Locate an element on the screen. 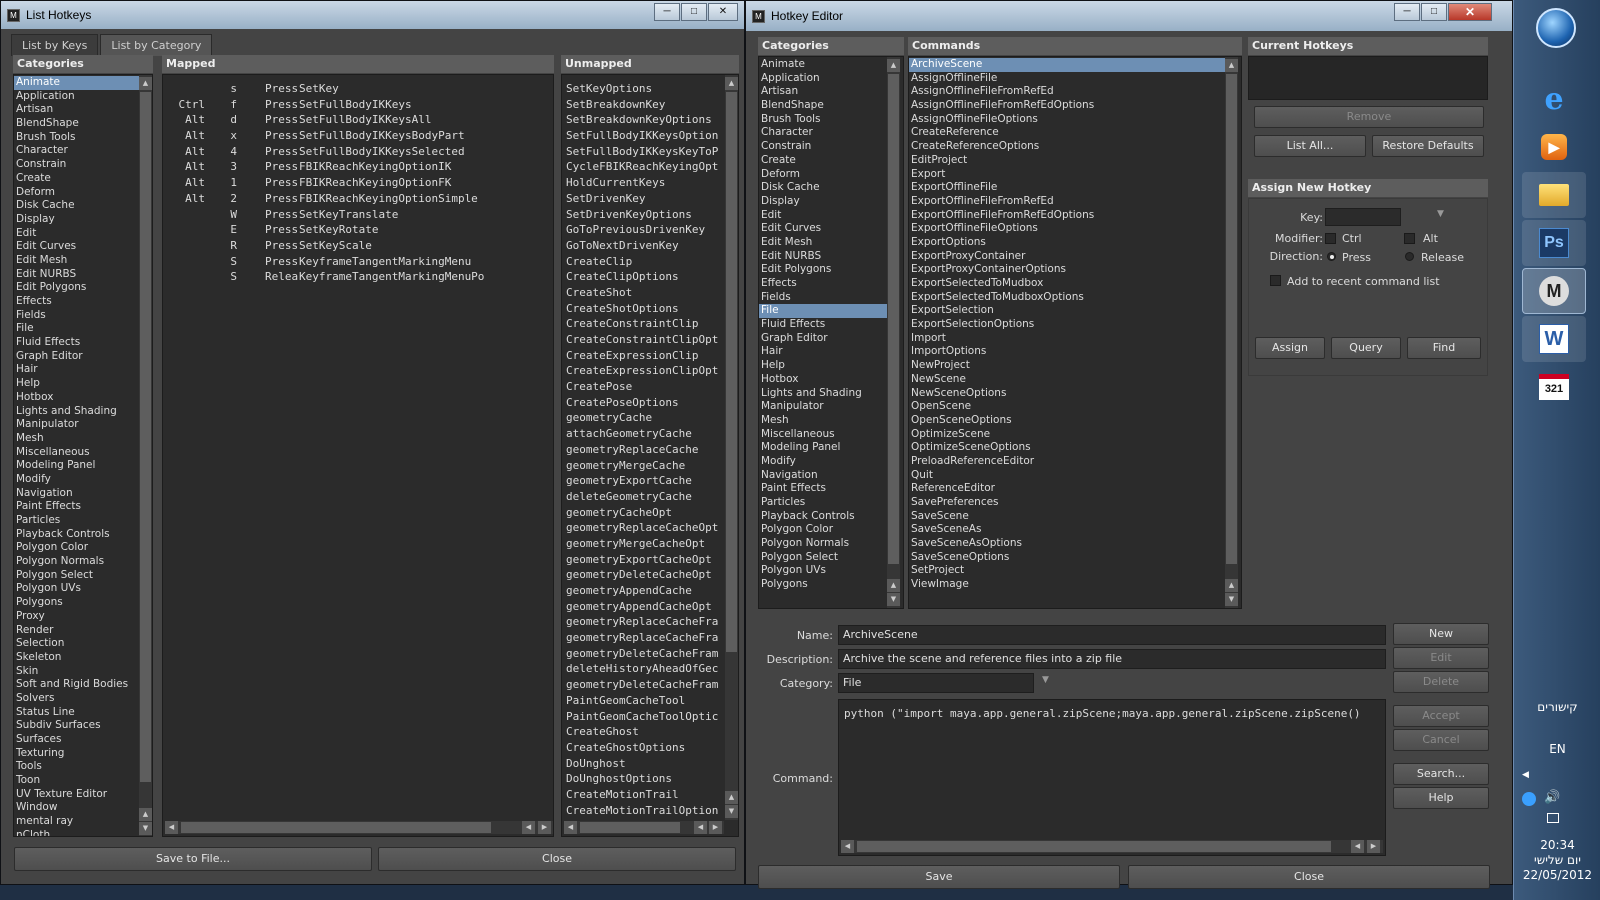 The width and height of the screenshot is (1600, 900). unmapped-command-row: geometryAppendCache is located at coordinates (645, 591).